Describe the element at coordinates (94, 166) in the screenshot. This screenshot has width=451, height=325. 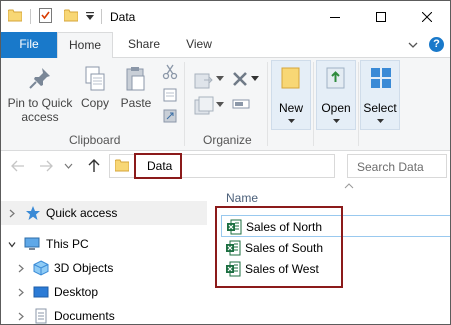
I see `up-arrow-icon` at that location.